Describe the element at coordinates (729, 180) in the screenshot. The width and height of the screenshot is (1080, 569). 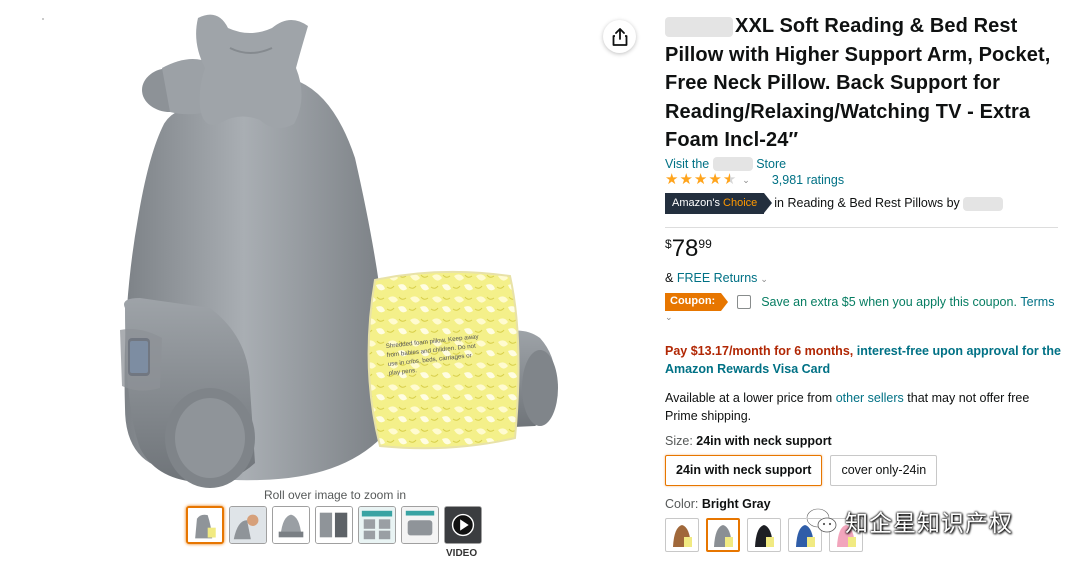
I see `half-star-icon: ★` at that location.